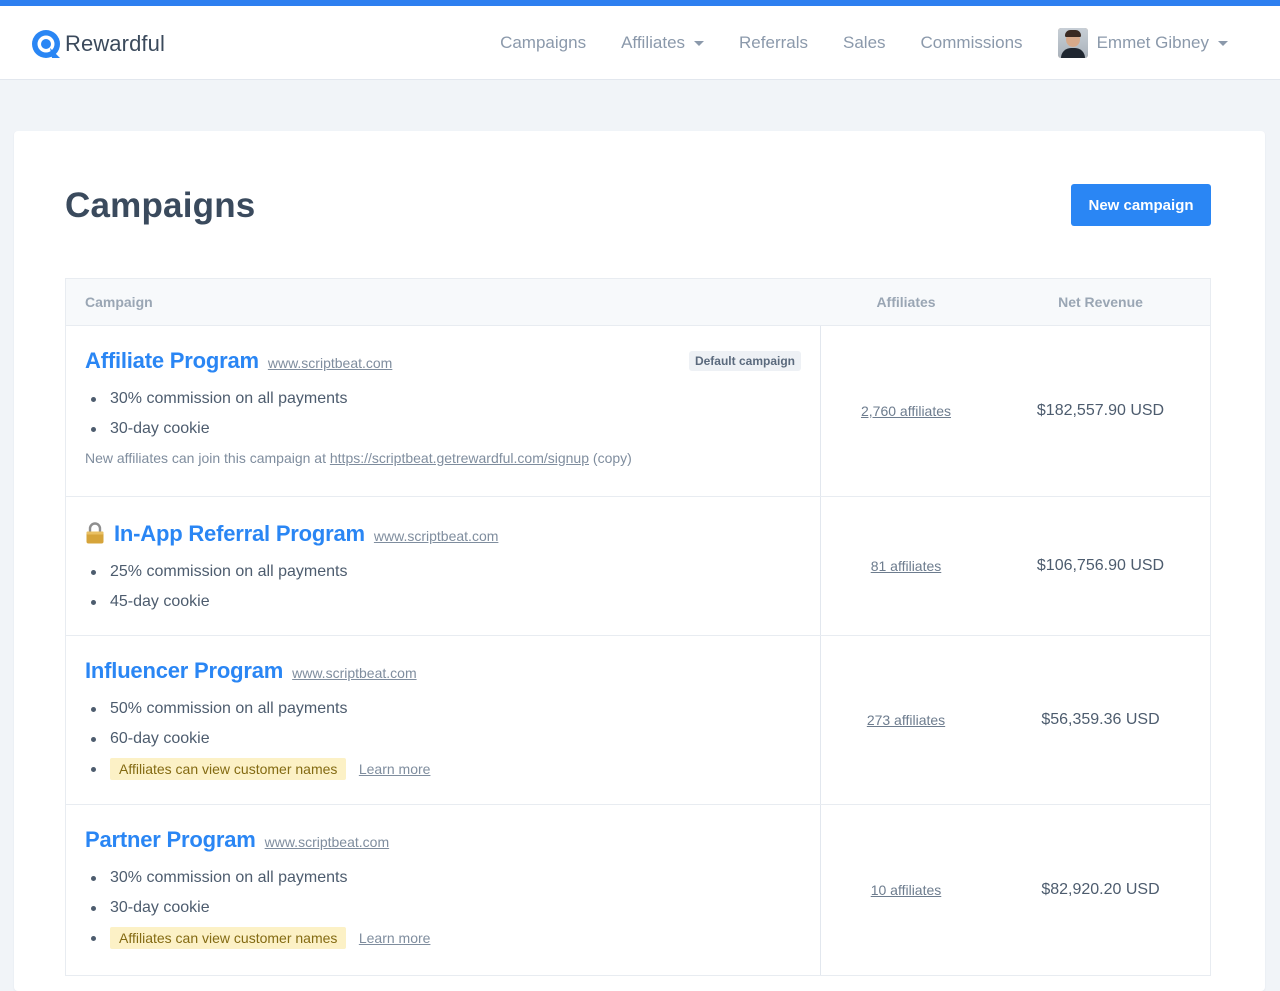  I want to click on signup-prefix: New affiliates can join this campaign at, so click(205, 458).